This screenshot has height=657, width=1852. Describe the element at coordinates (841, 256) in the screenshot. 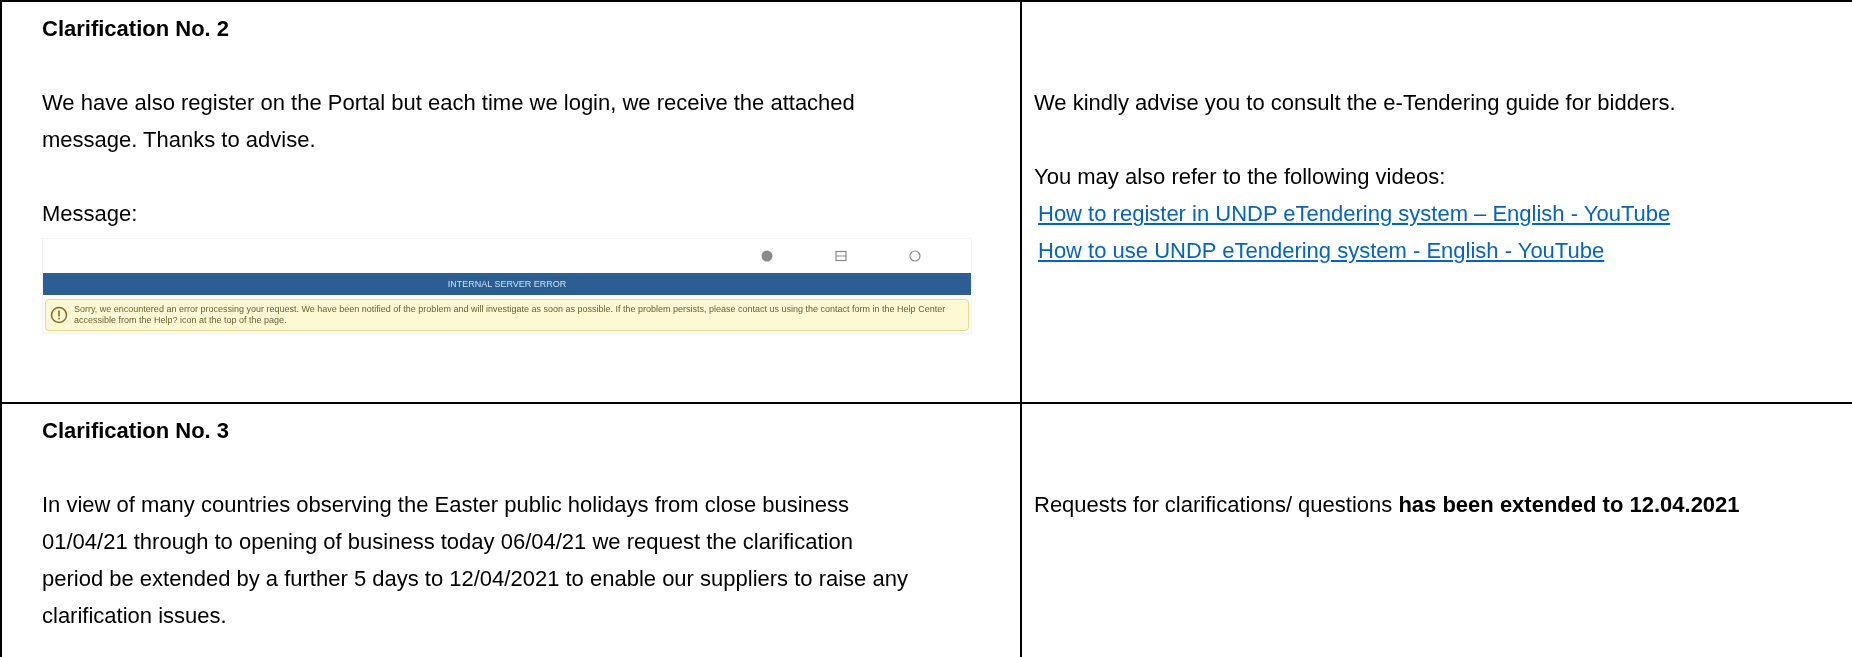

I see `inbox-icon` at that location.